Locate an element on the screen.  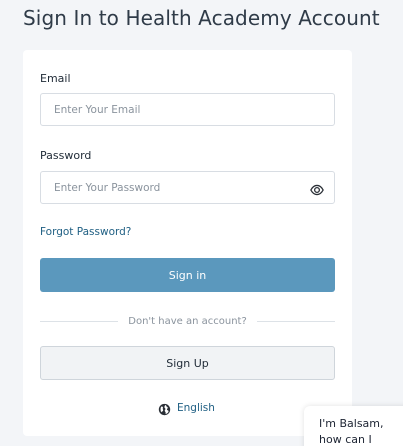
signin-button: Sign in is located at coordinates (187, 275).